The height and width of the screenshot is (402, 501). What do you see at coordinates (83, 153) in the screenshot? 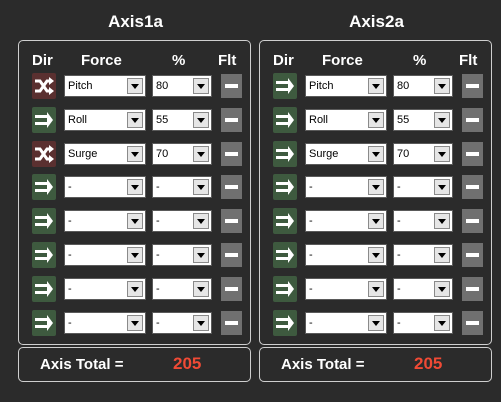
I see `force-value: Surge` at bounding box center [83, 153].